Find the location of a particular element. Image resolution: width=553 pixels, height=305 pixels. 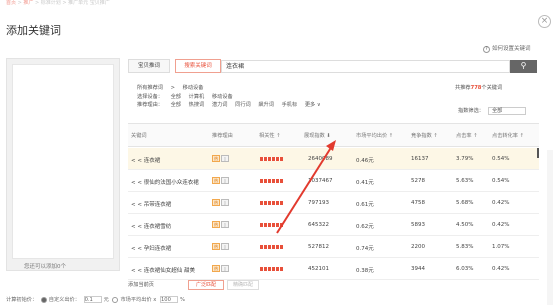

row-keyword: < < 吊带连衣裙 is located at coordinates (151, 204).